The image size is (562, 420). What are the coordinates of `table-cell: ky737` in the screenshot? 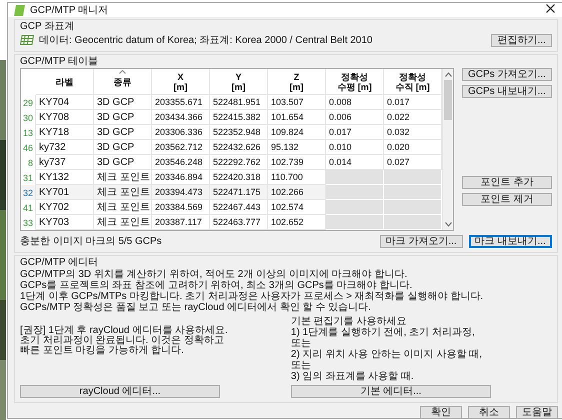 It's located at (65, 162).